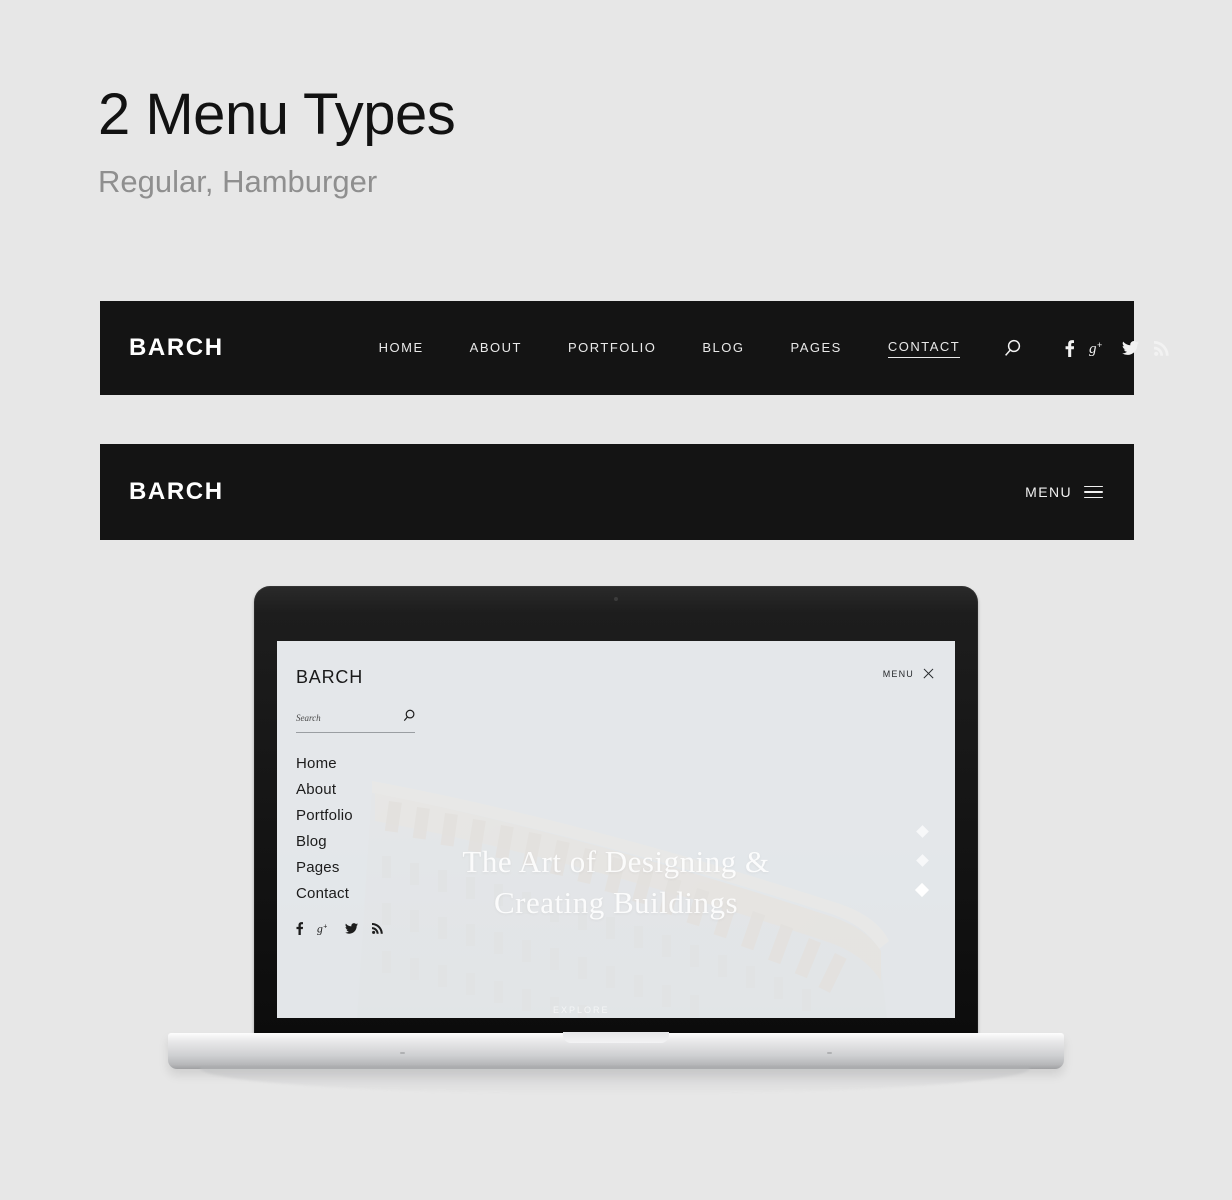  Describe the element at coordinates (238, 181) in the screenshot. I see `page-subtitle: Regular, Hamburger` at that location.